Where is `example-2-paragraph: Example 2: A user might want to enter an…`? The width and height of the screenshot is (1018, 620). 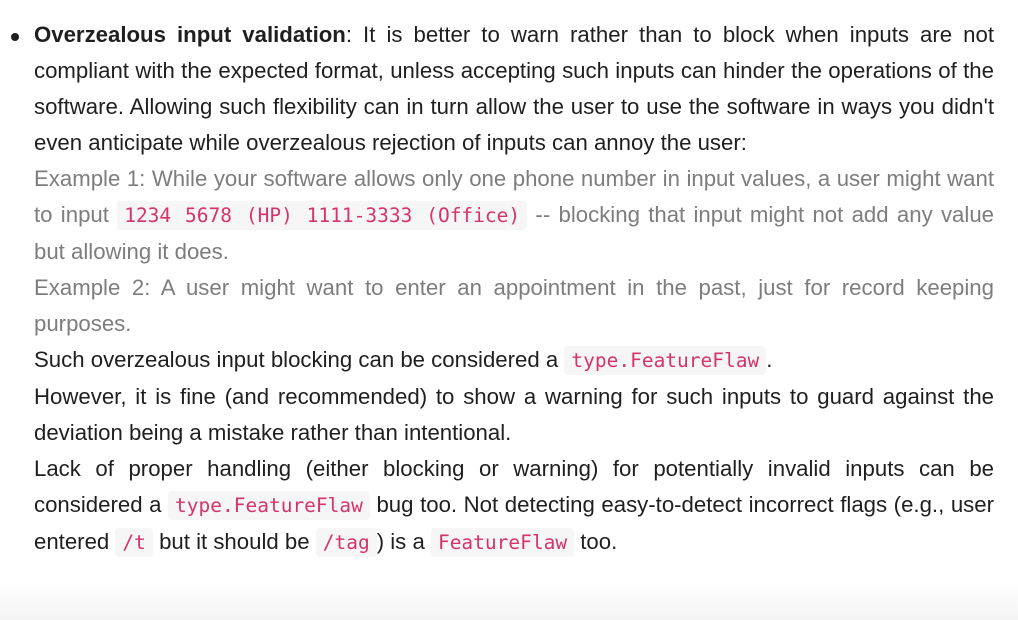 example-2-paragraph: Example 2: A user might want to enter an… is located at coordinates (514, 306).